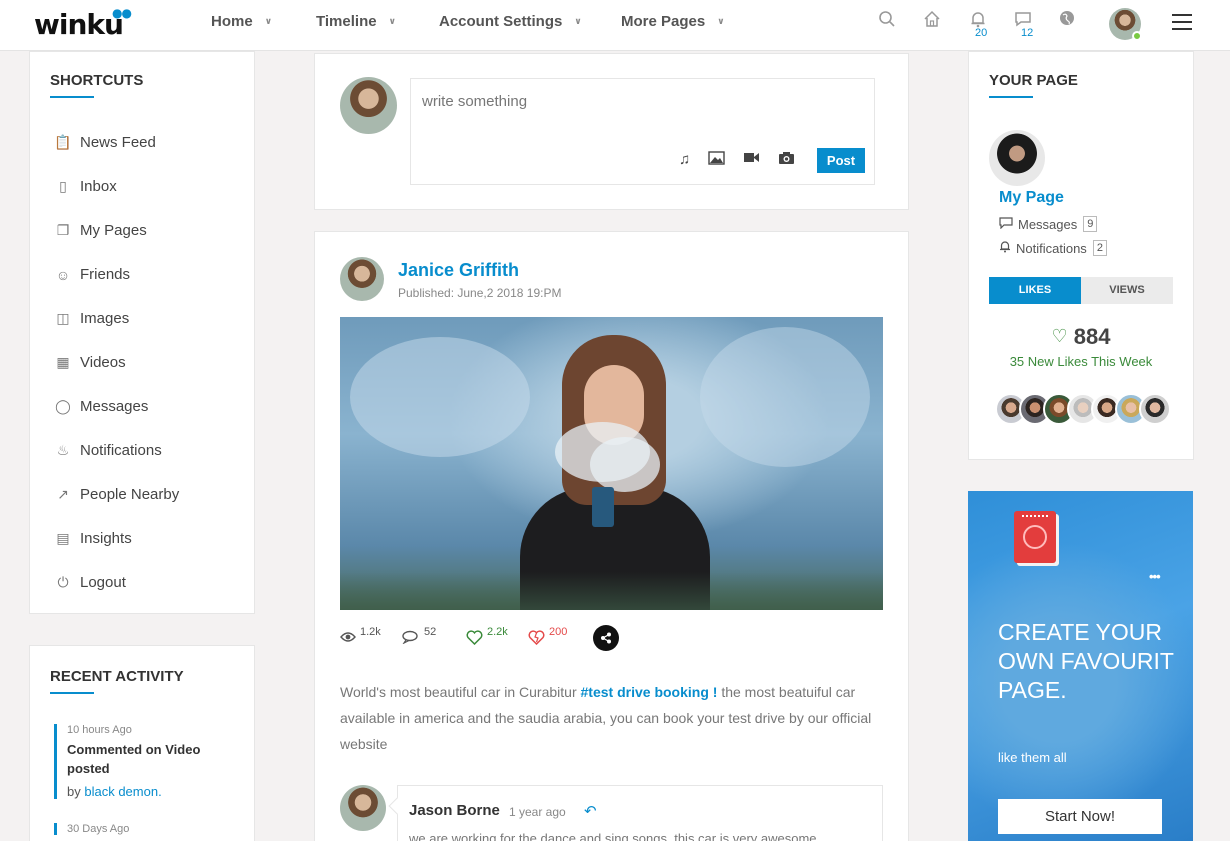  What do you see at coordinates (99, 730) in the screenshot?
I see `activity-time: 10 hours Ago` at bounding box center [99, 730].